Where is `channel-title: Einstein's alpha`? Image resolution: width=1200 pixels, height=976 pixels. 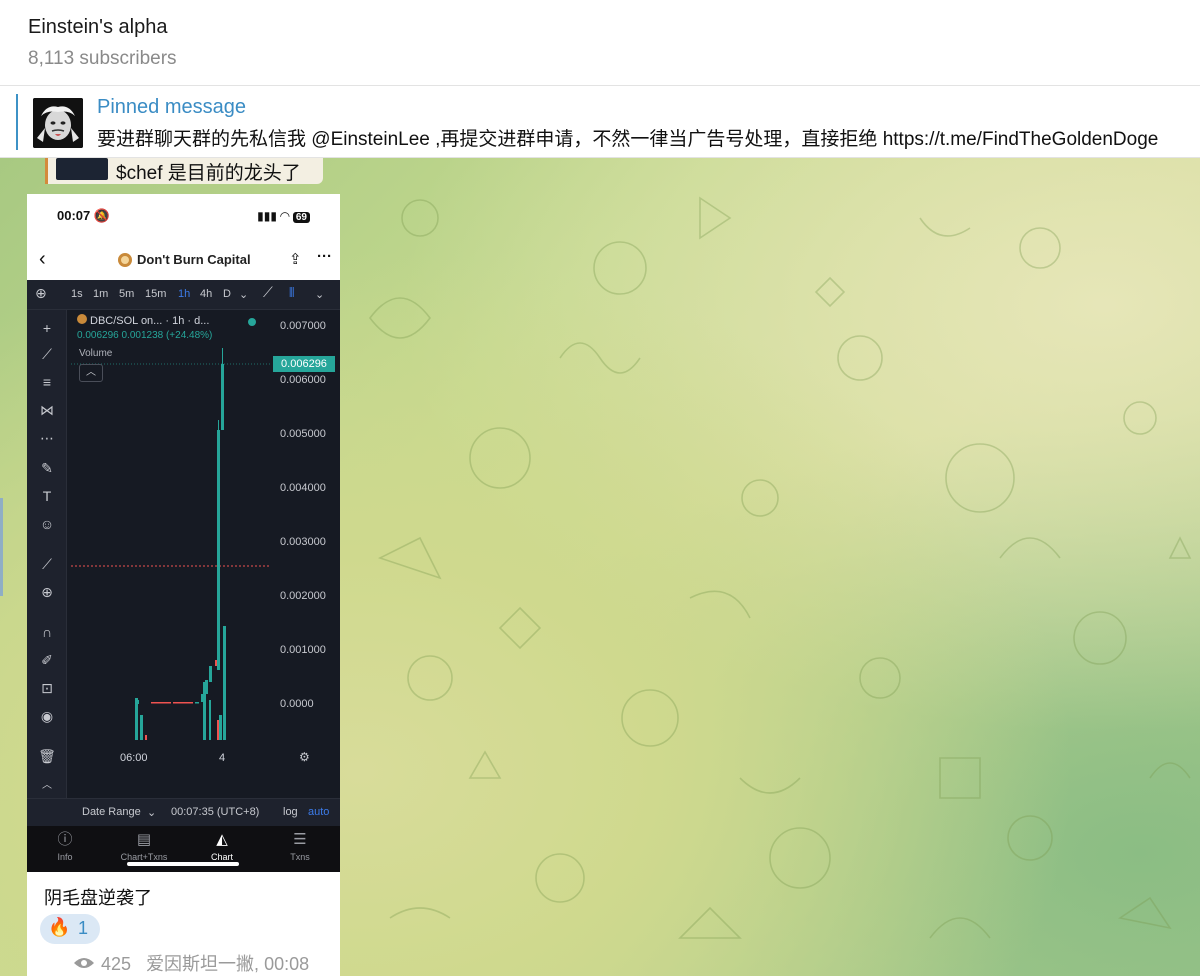
channel-title: Einstein's alpha is located at coordinates (97, 27).